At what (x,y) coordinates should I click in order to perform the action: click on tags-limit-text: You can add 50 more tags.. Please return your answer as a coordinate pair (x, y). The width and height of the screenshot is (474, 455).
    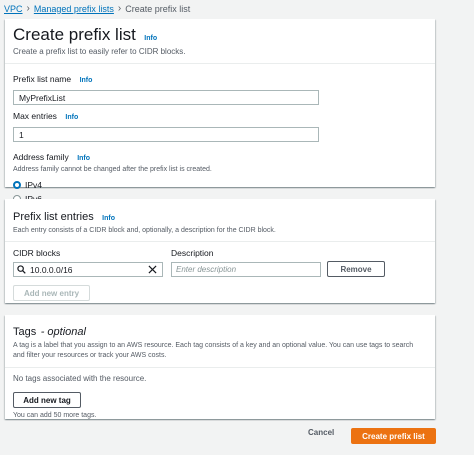
    Looking at the image, I should click on (55, 415).